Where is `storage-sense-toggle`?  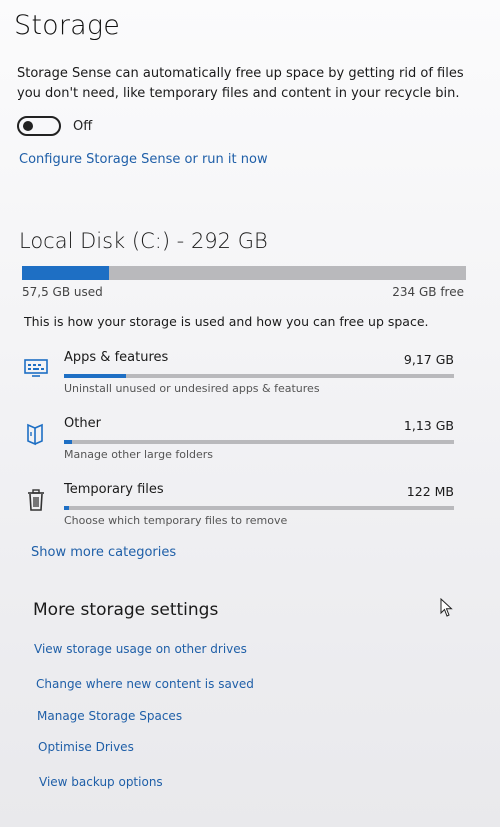
storage-sense-toggle is located at coordinates (39, 126).